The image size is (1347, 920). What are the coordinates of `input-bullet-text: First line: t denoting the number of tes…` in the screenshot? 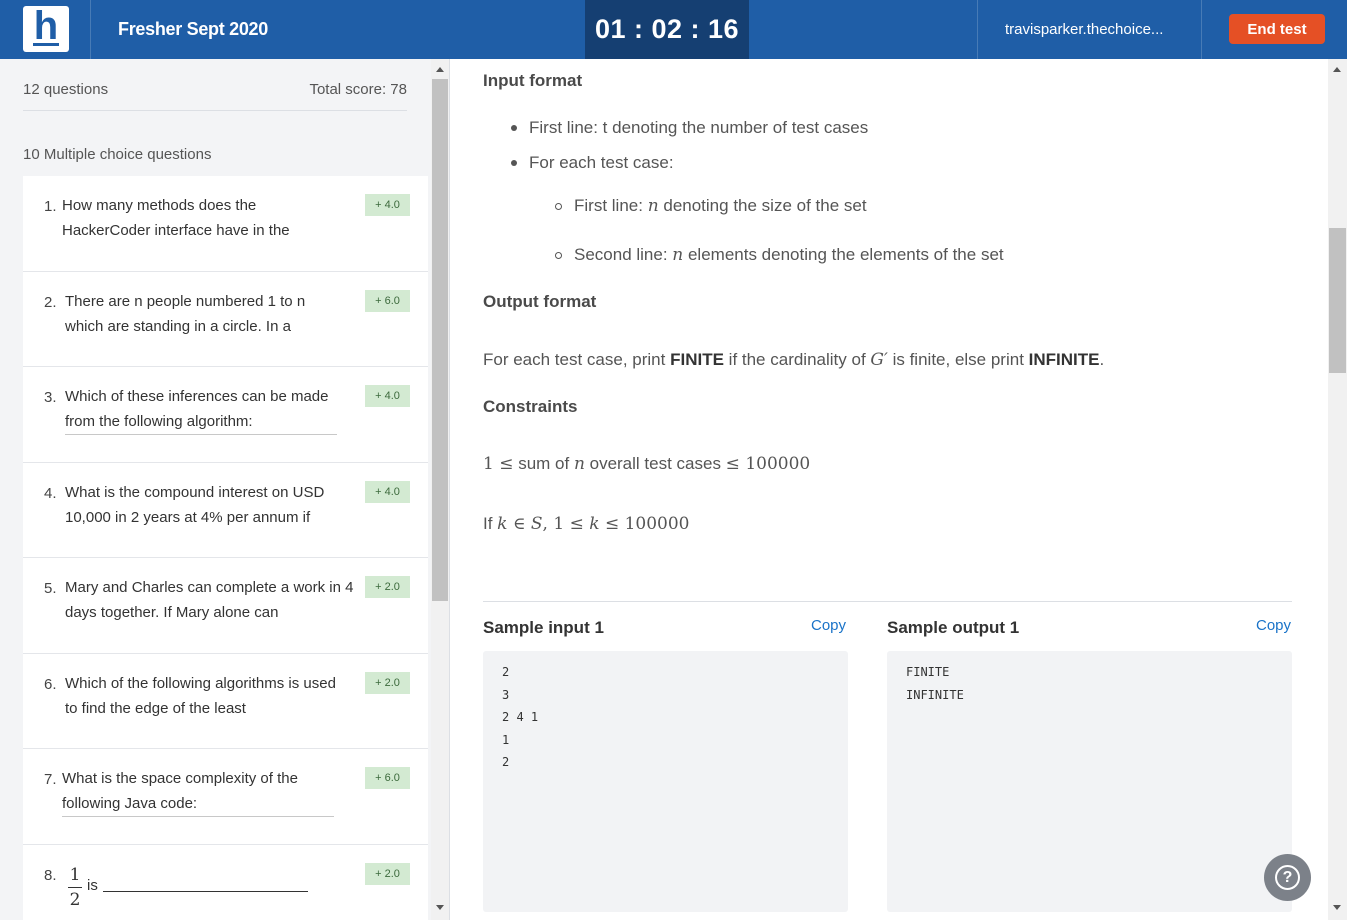 It's located at (699, 127).